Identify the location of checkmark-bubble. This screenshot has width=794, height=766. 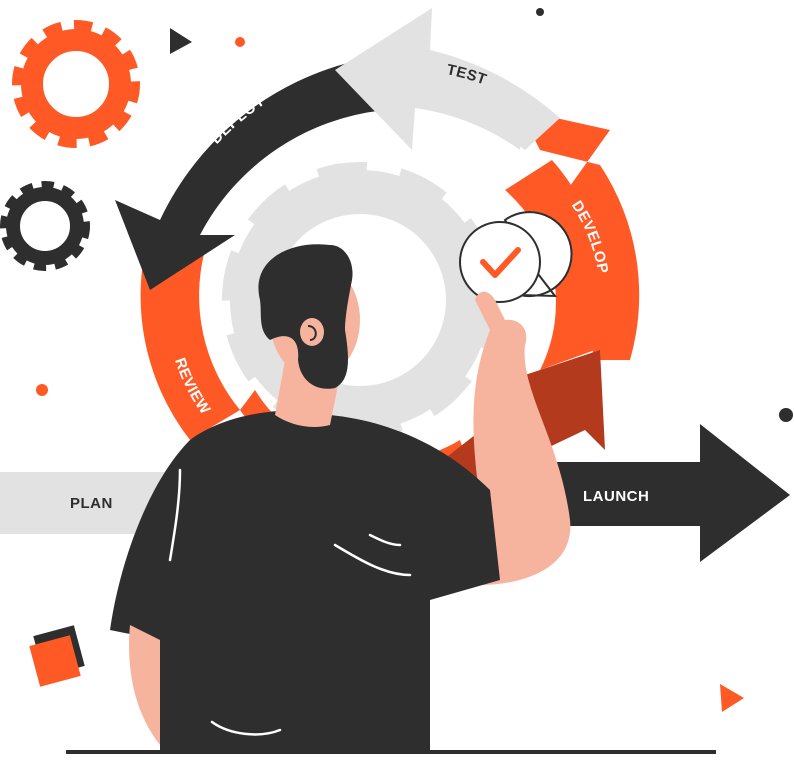
(516, 257).